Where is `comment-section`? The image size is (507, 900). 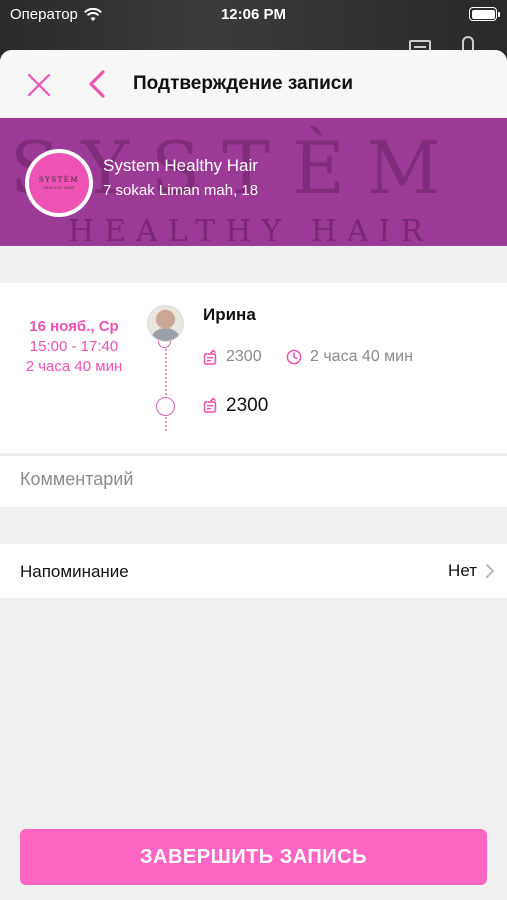
comment-section is located at coordinates (253, 481).